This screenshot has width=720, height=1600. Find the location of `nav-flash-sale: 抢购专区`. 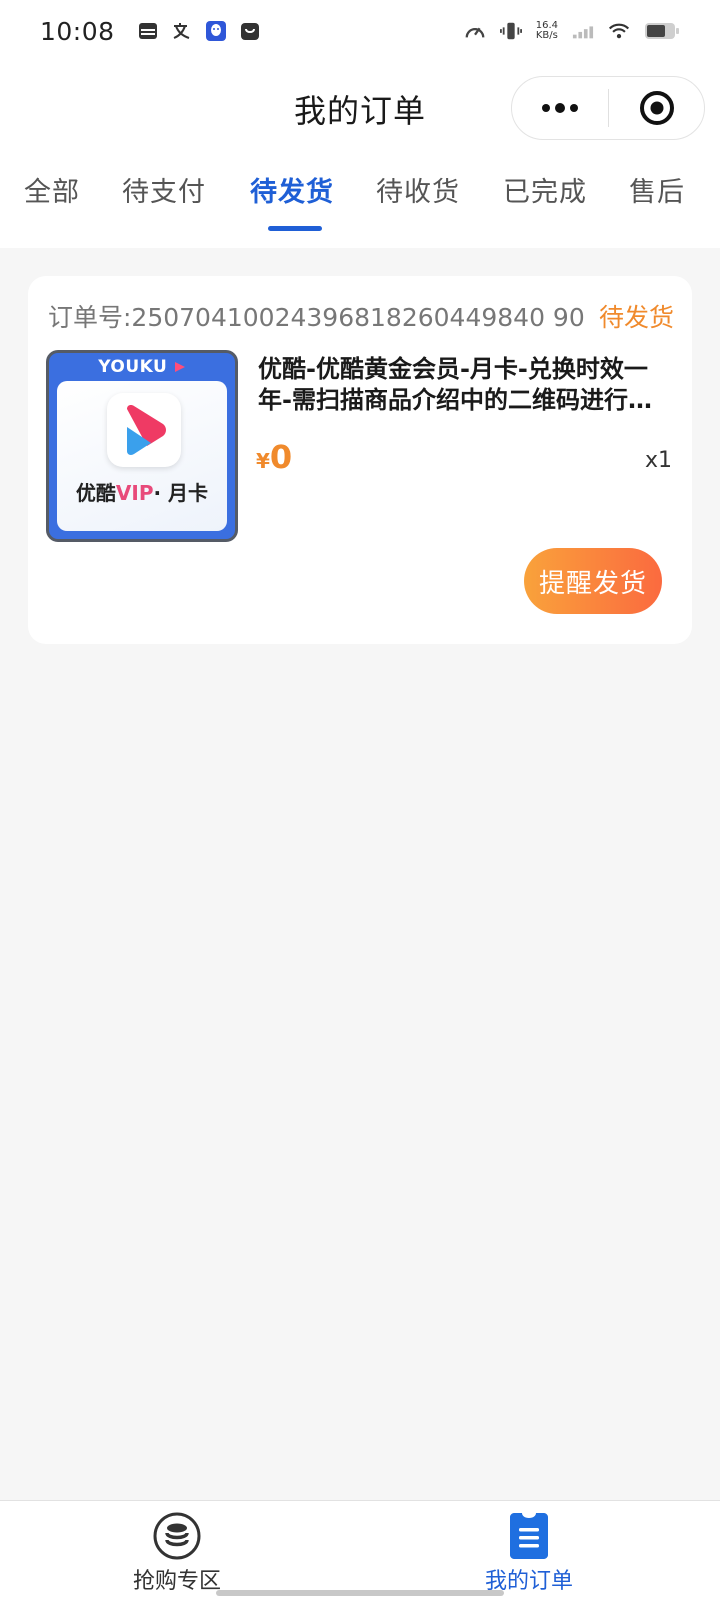

nav-flash-sale: 抢购专区 is located at coordinates (177, 1550).